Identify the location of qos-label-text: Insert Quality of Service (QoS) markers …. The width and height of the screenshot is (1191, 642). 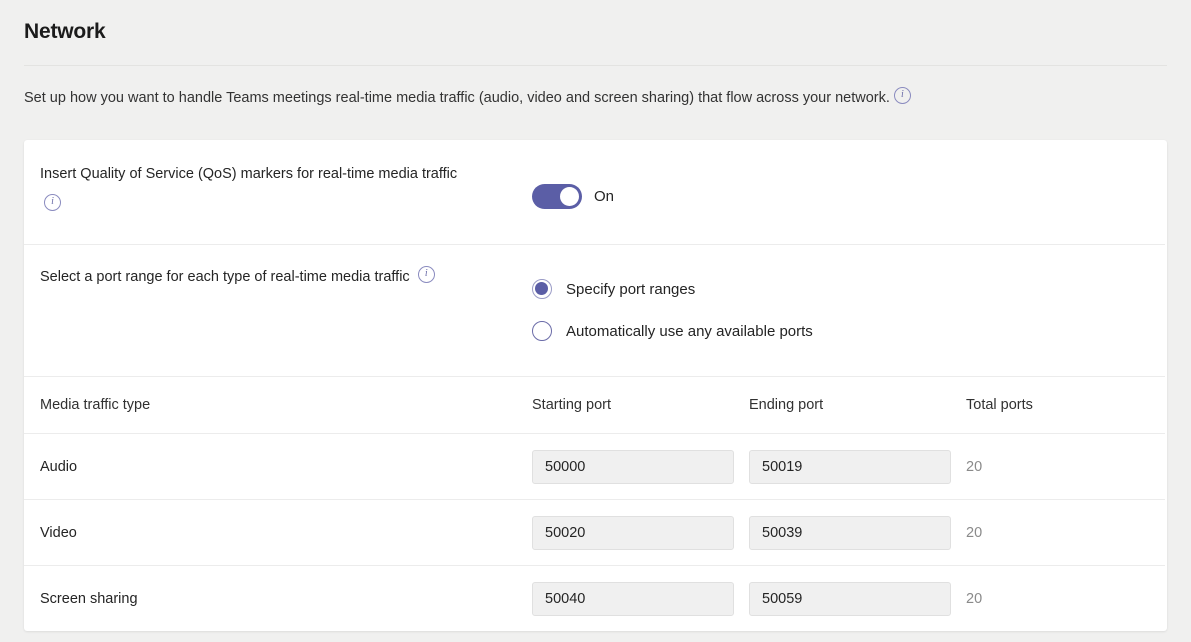
(249, 174).